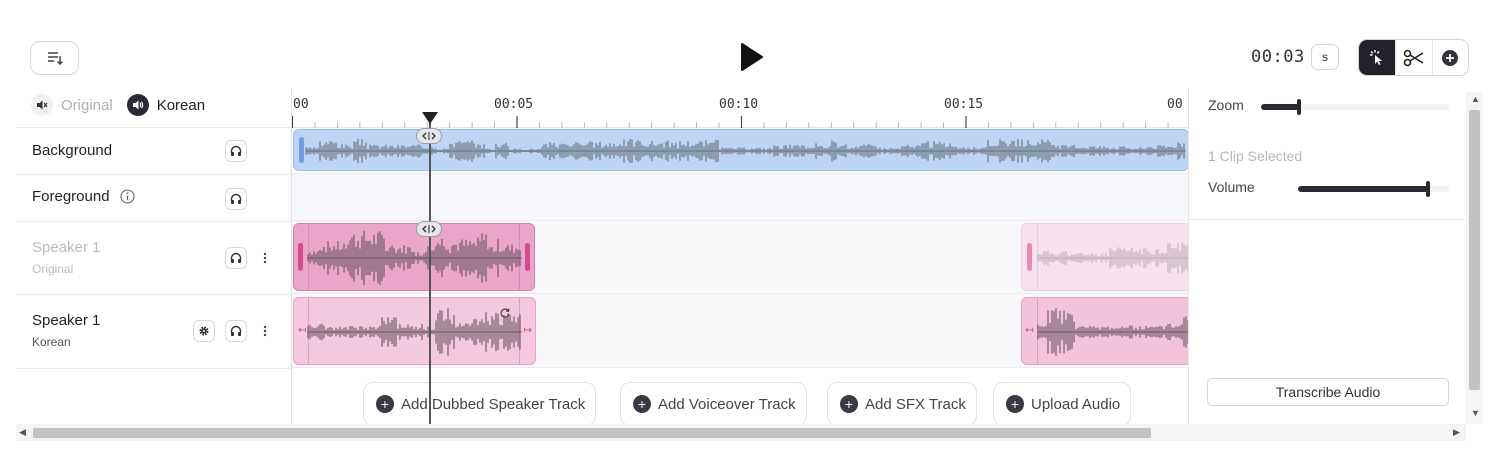 The height and width of the screenshot is (468, 1506). Describe the element at coordinates (153, 257) in the screenshot. I see `track-header-speaker1-original: Speaker 1 Original` at that location.